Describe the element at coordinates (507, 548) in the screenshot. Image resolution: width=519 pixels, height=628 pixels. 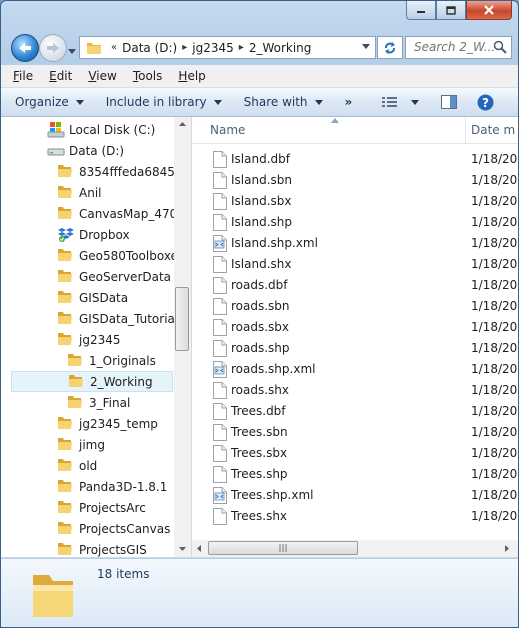
I see `scroll-right-icon` at that location.